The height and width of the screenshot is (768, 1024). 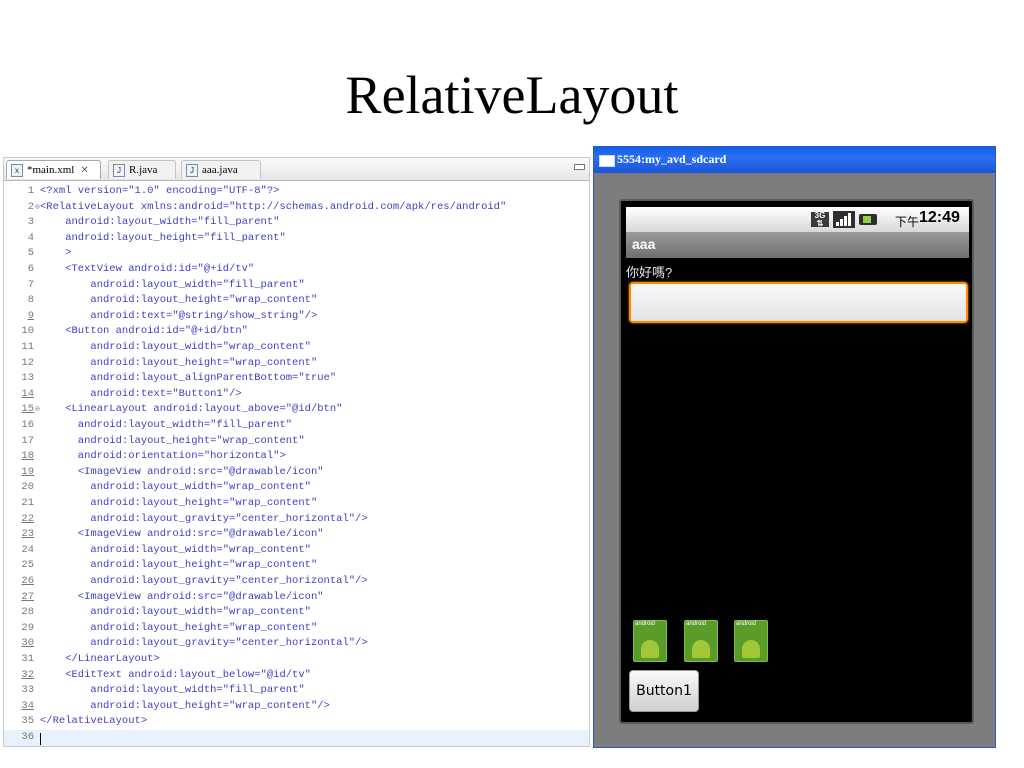 I want to click on xml-file-icon: x, so click(x=17, y=170).